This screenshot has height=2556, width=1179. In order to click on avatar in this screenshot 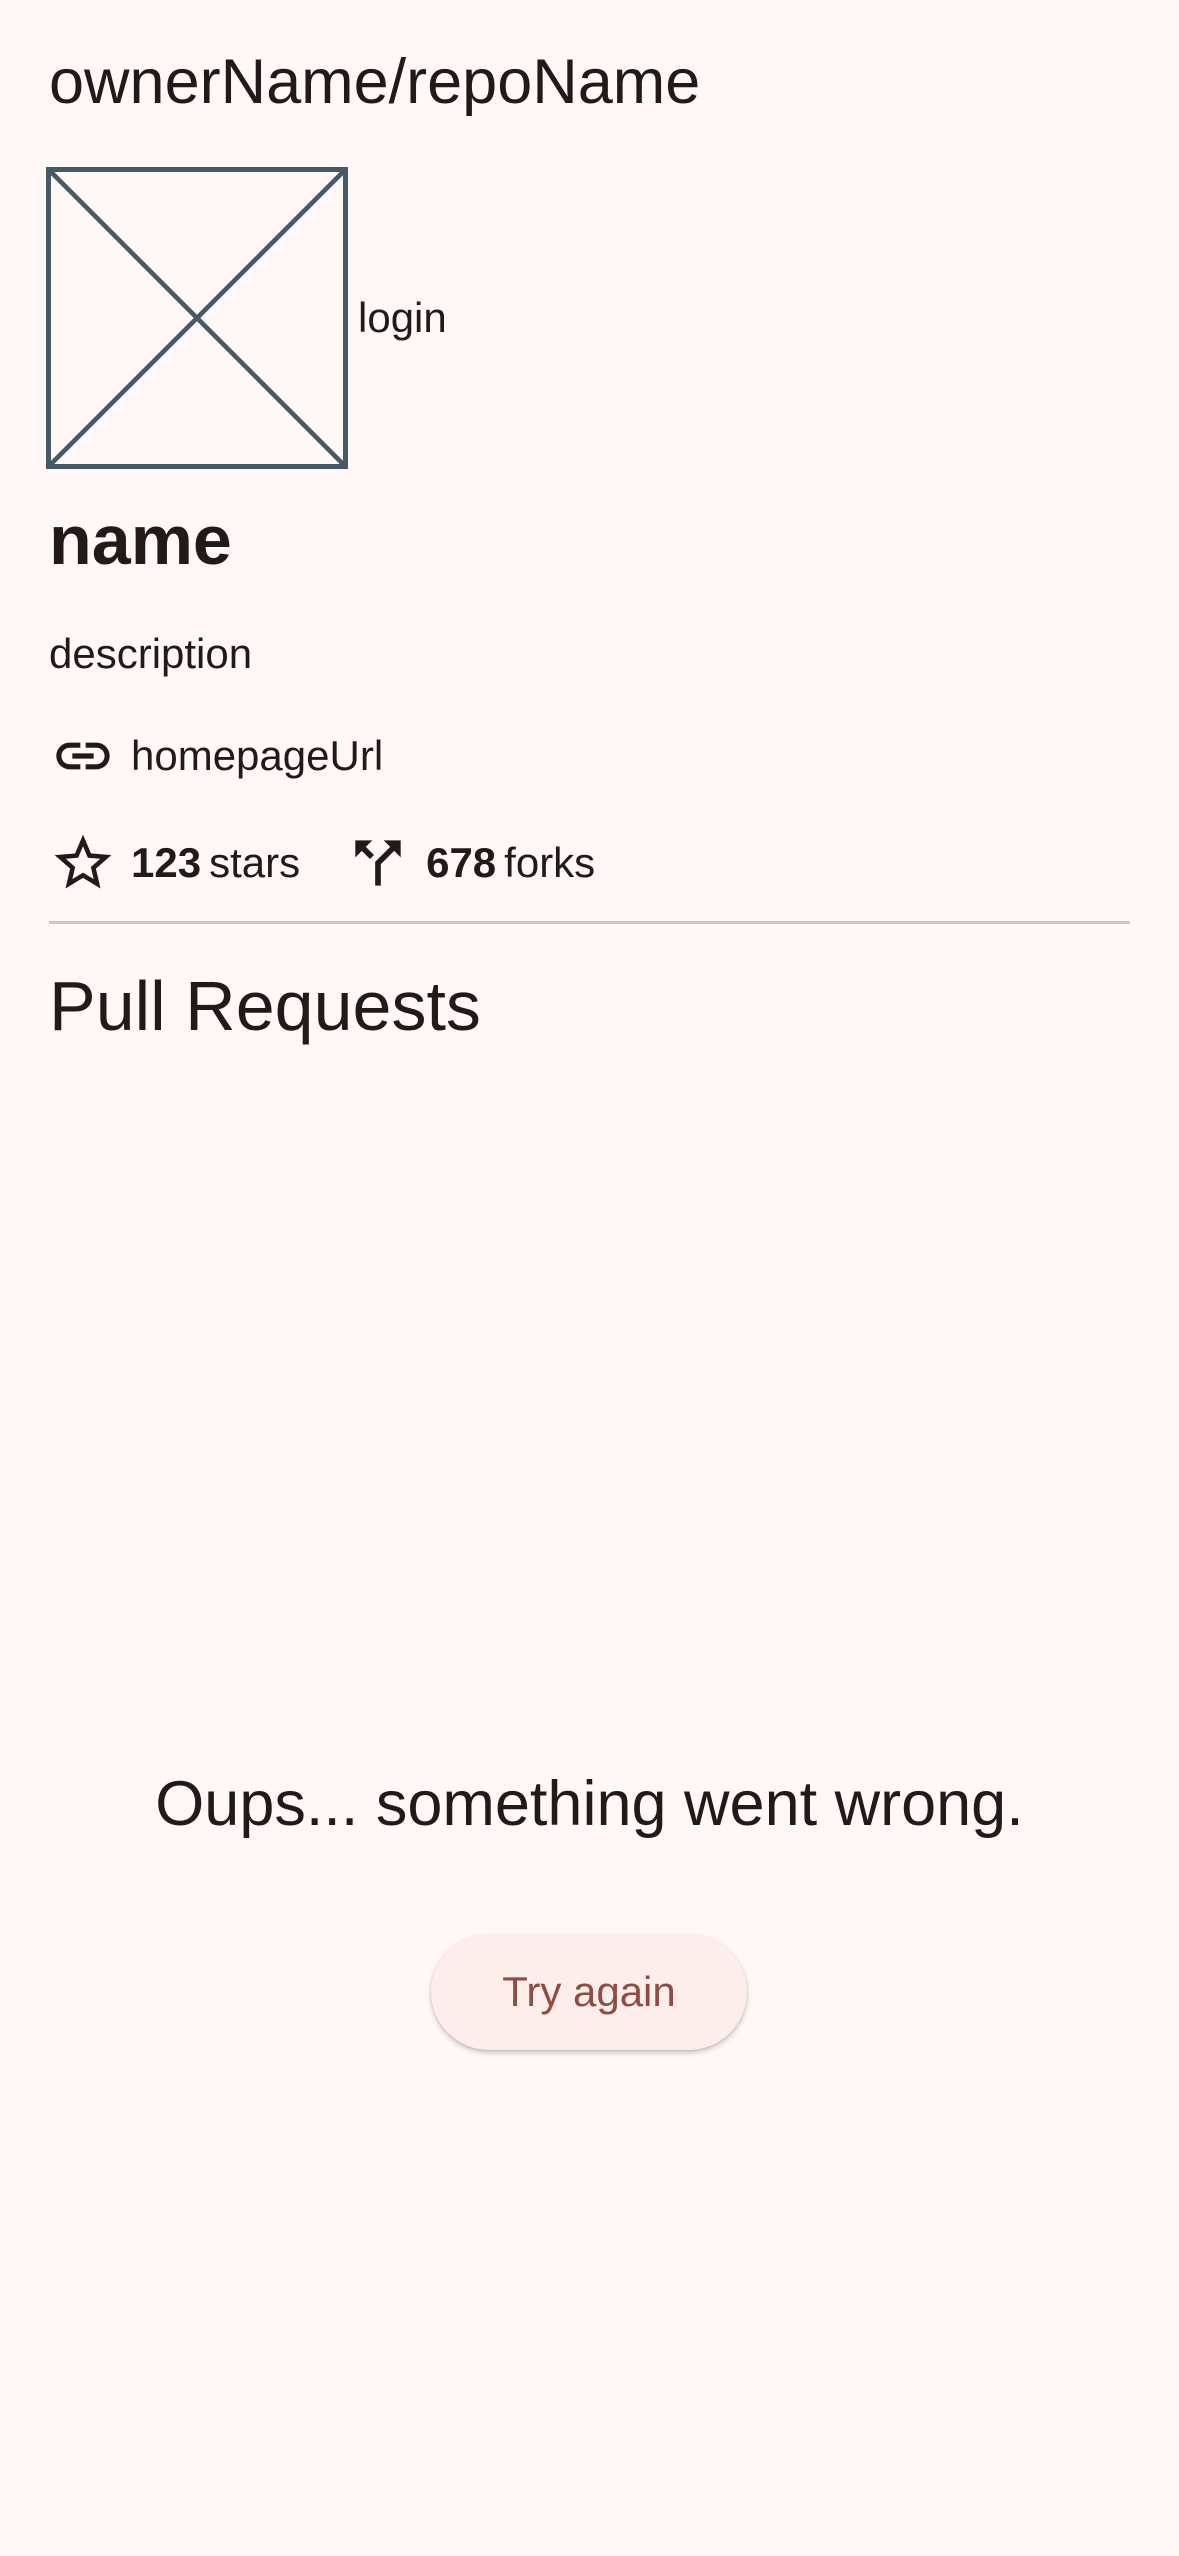, I will do `click(197, 318)`.